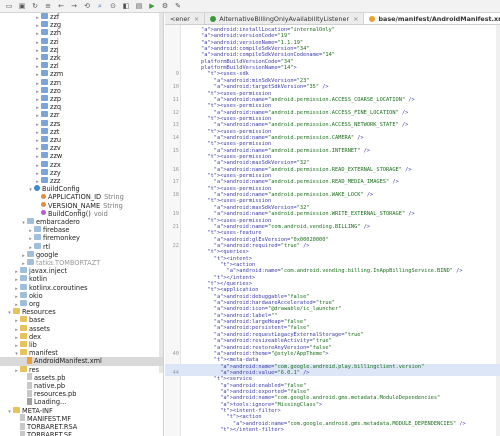  Describe the element at coordinates (81, 328) in the screenshot. I see `tree-item: ▸ assets` at that location.